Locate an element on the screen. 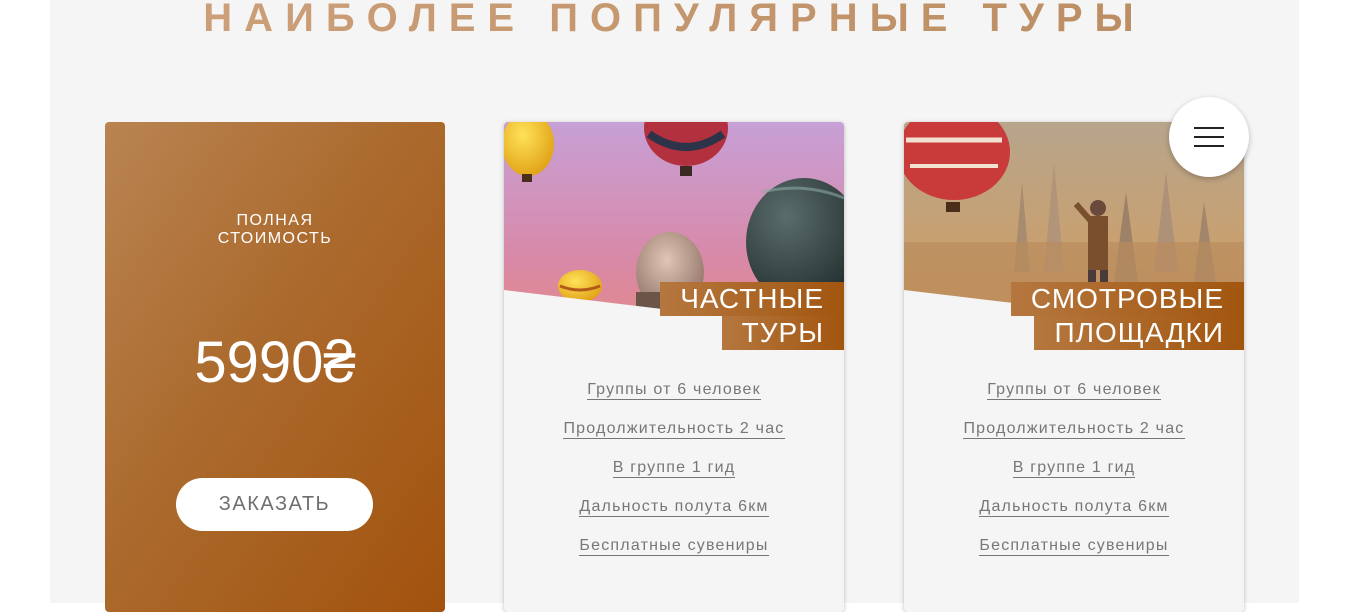 The width and height of the screenshot is (1349, 612). price-value: 5990₴ is located at coordinates (275, 362).